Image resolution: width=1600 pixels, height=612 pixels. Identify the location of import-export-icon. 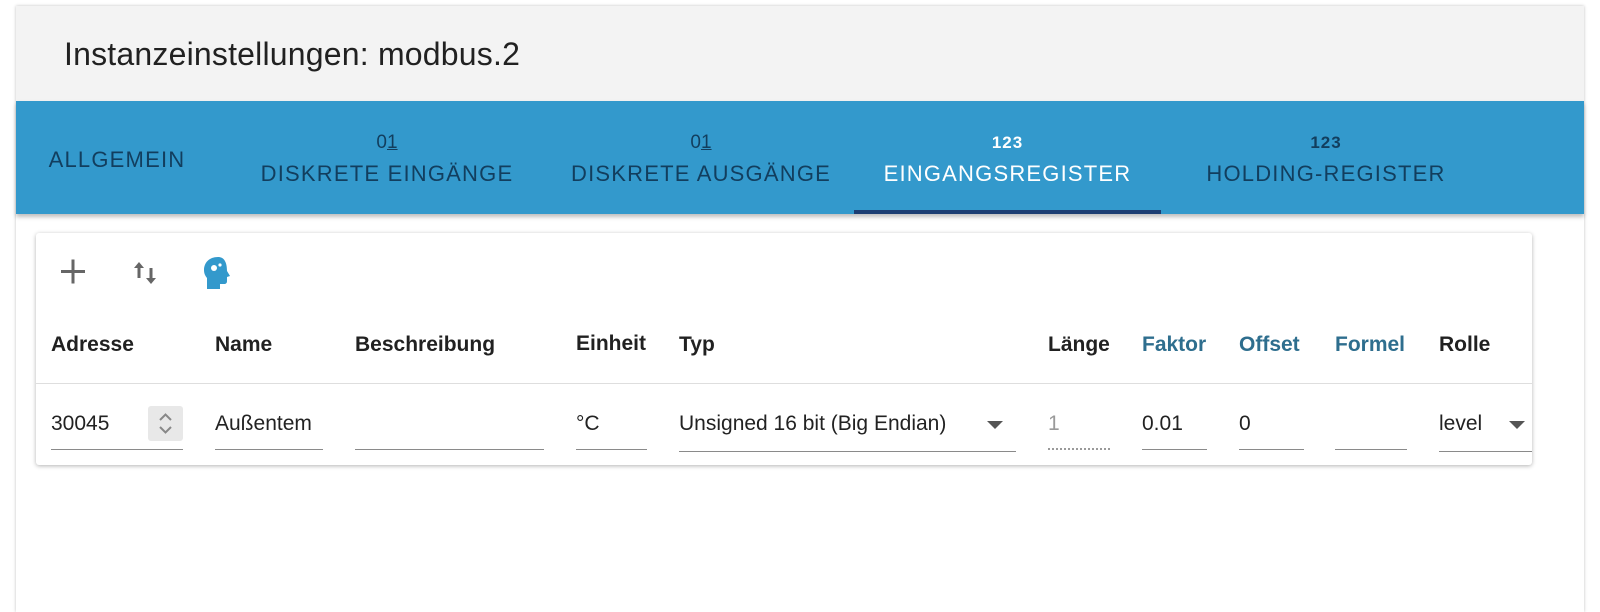
(145, 273).